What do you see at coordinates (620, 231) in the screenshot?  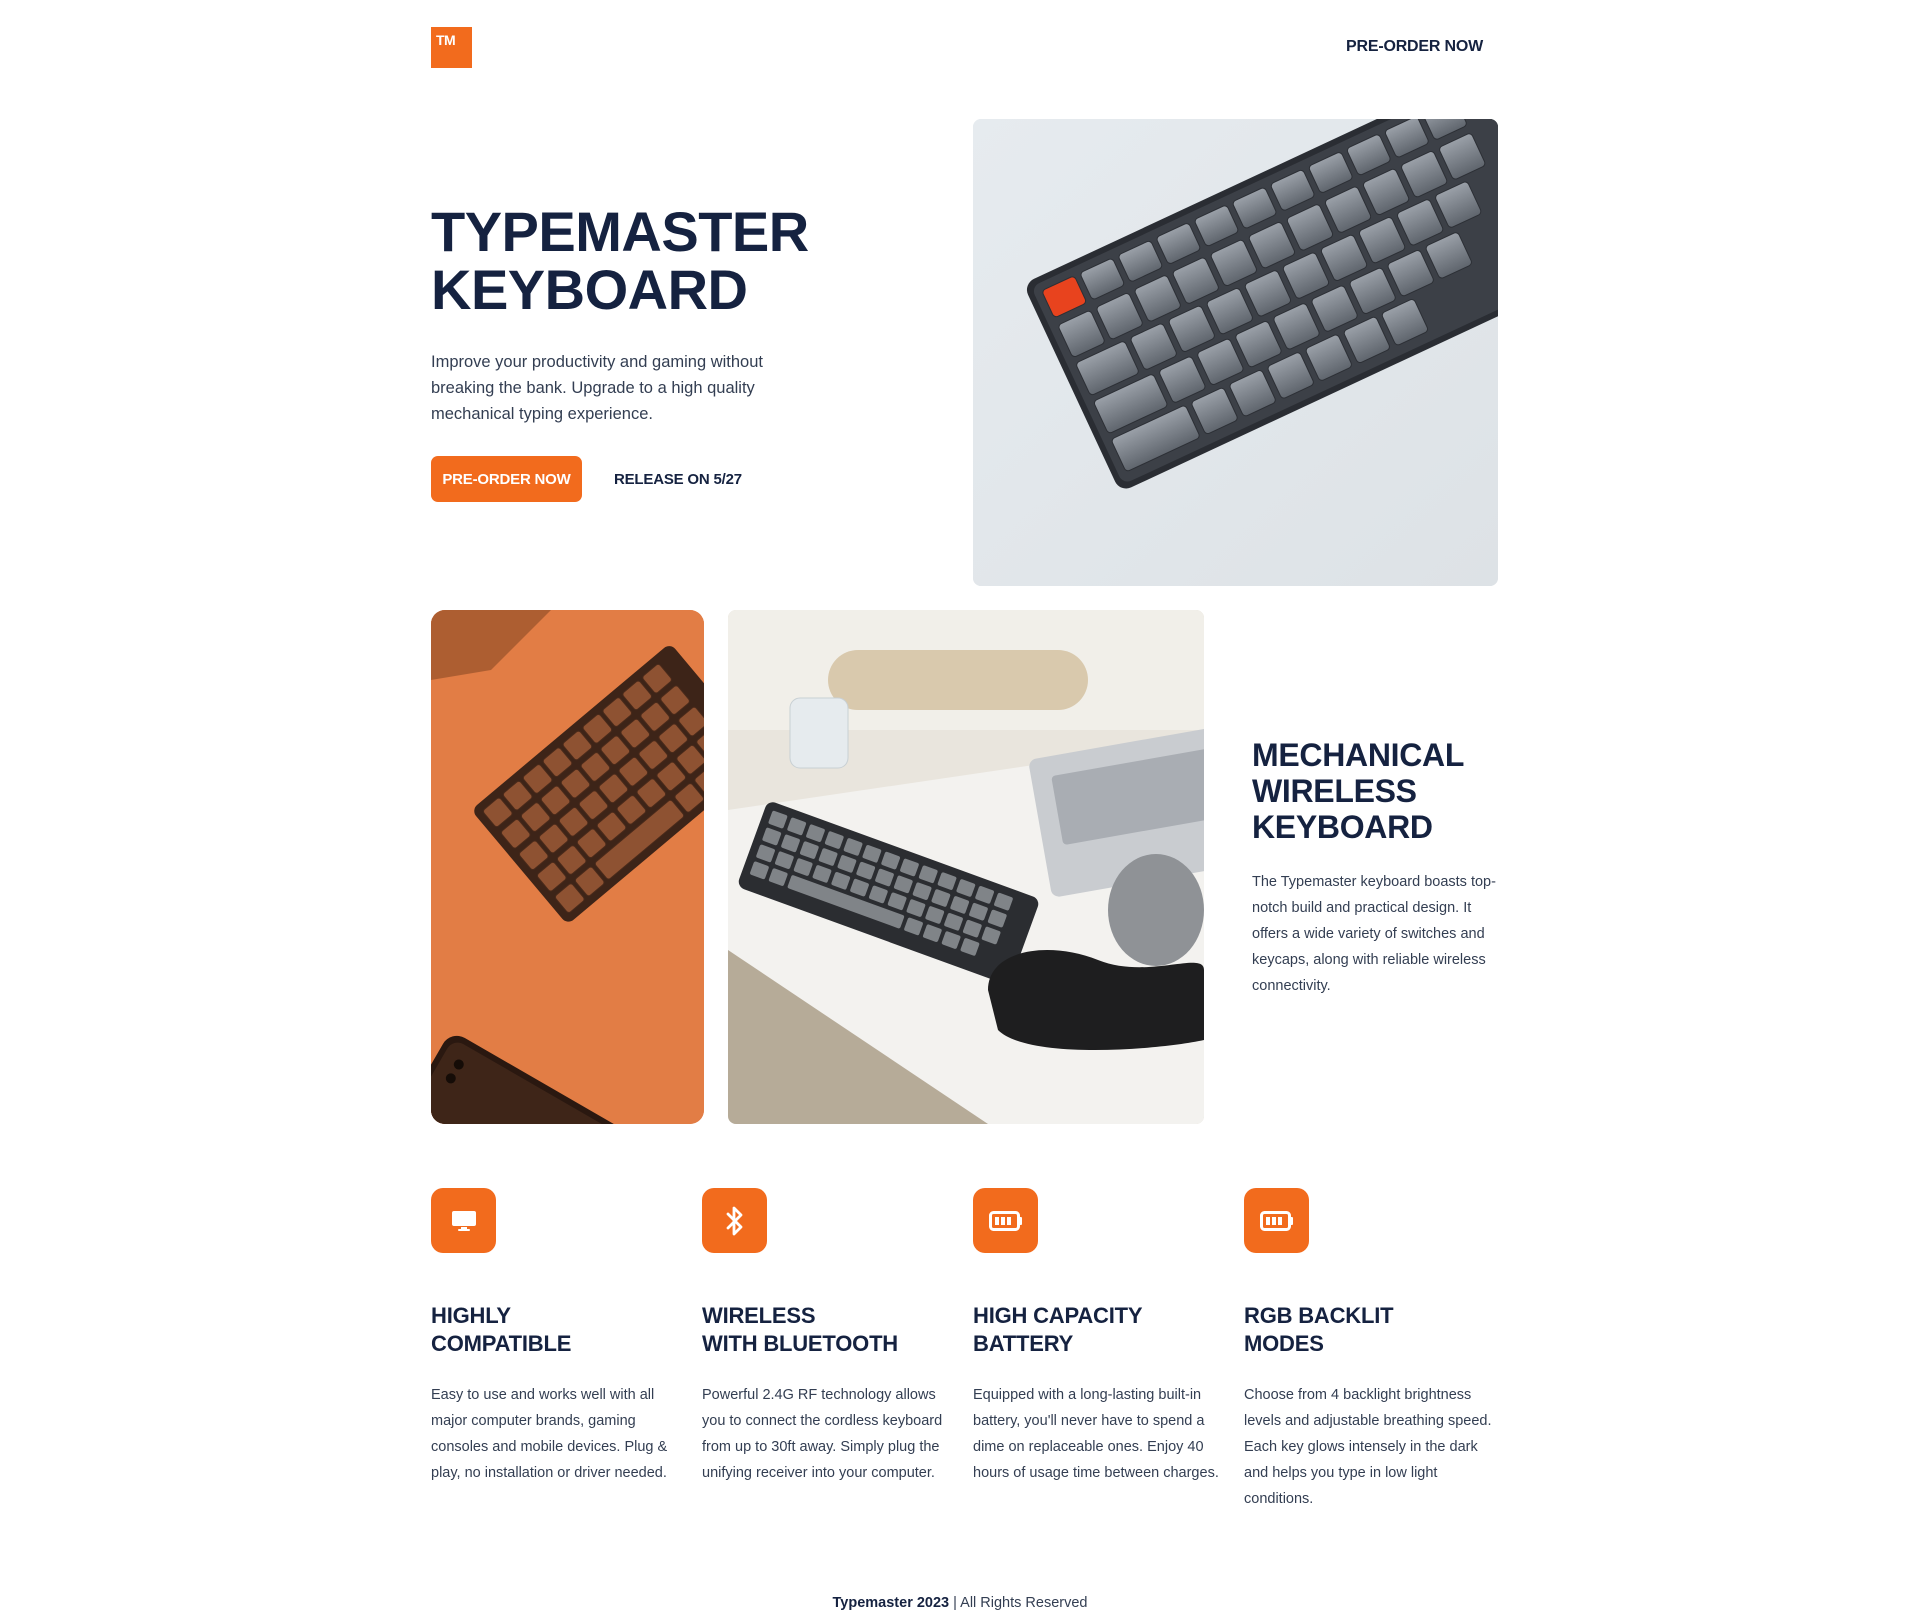 I see `hero-title-line1: TYPEMASTER` at bounding box center [620, 231].